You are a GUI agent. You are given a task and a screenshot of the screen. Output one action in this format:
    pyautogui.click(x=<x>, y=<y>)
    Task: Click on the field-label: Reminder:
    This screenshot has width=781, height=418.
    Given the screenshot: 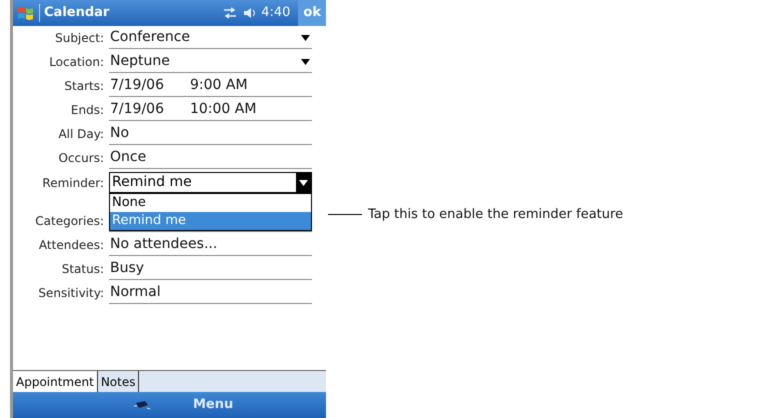 What is the action you would take?
    pyautogui.click(x=73, y=183)
    